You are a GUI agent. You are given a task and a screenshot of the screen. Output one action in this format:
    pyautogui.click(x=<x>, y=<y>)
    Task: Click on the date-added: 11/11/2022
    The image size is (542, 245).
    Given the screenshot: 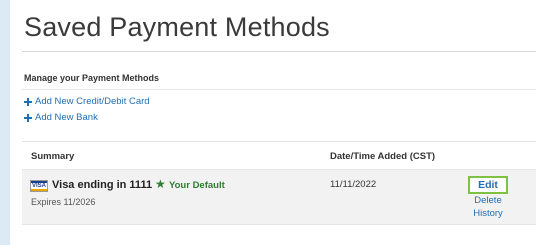 What is the action you would take?
    pyautogui.click(x=353, y=184)
    